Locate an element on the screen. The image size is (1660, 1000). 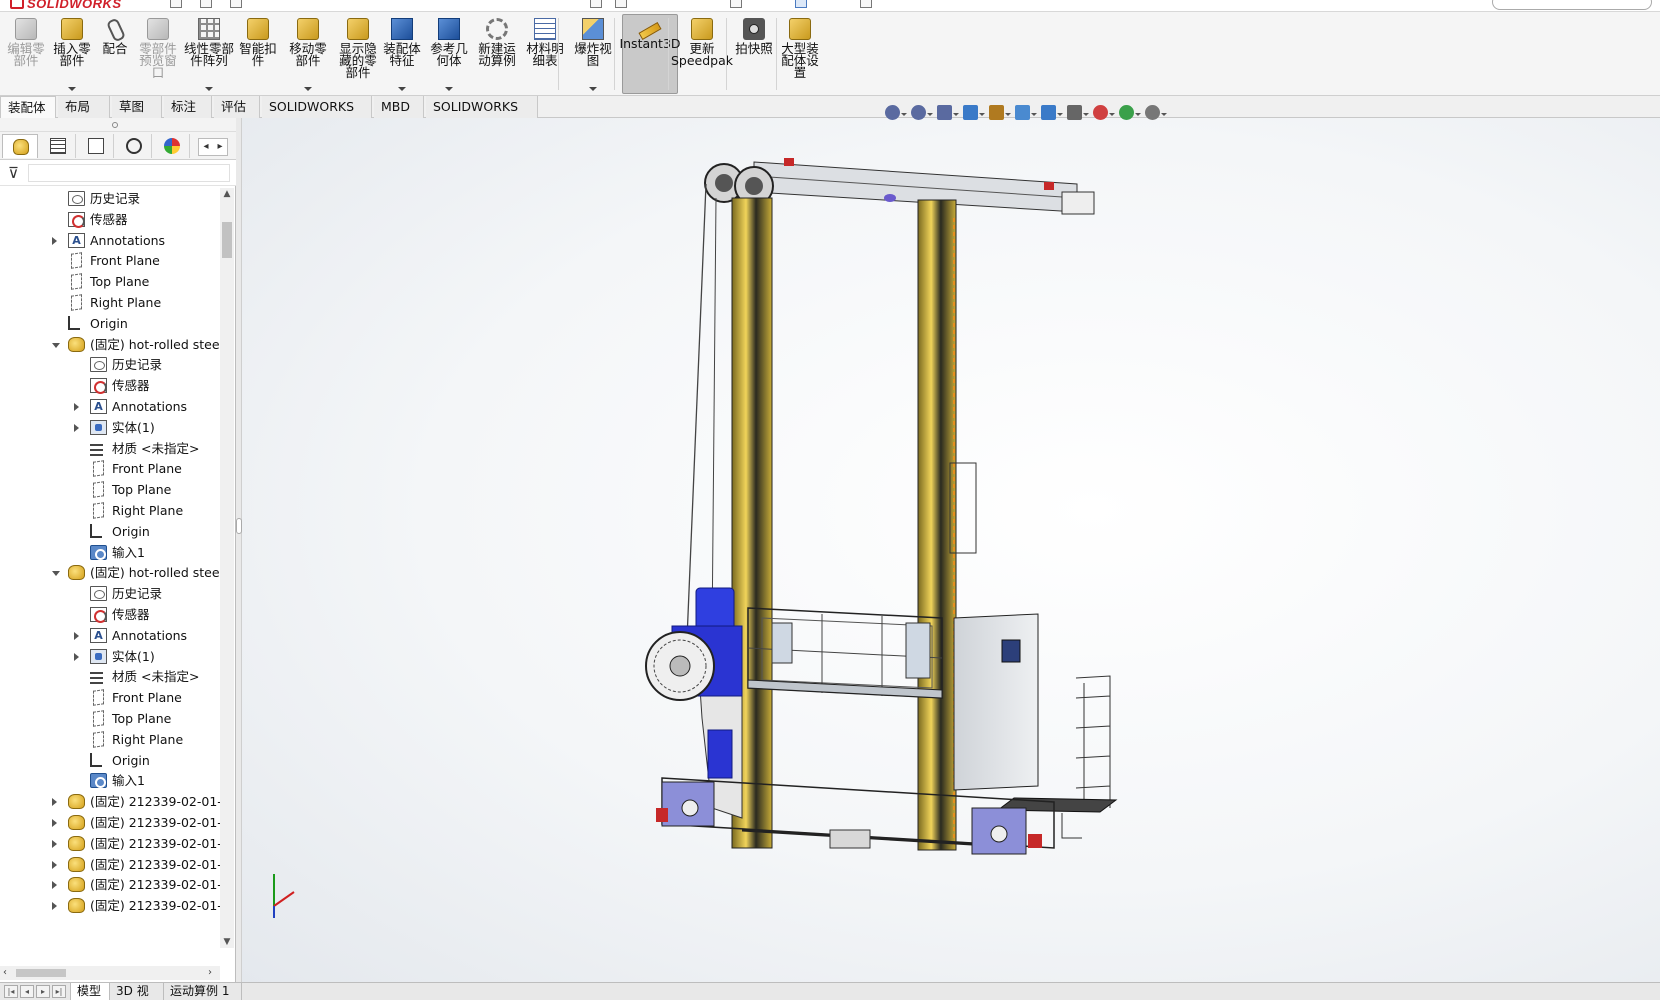
options-icon is located at coordinates (866, 4).